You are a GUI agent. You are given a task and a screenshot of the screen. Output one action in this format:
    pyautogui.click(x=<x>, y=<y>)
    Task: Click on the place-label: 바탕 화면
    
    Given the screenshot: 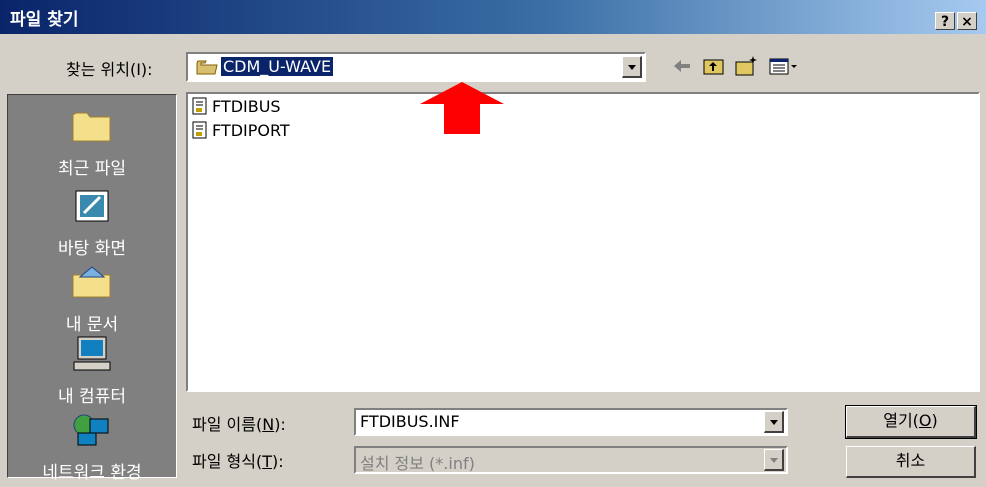 What is the action you would take?
    pyautogui.click(x=92, y=249)
    